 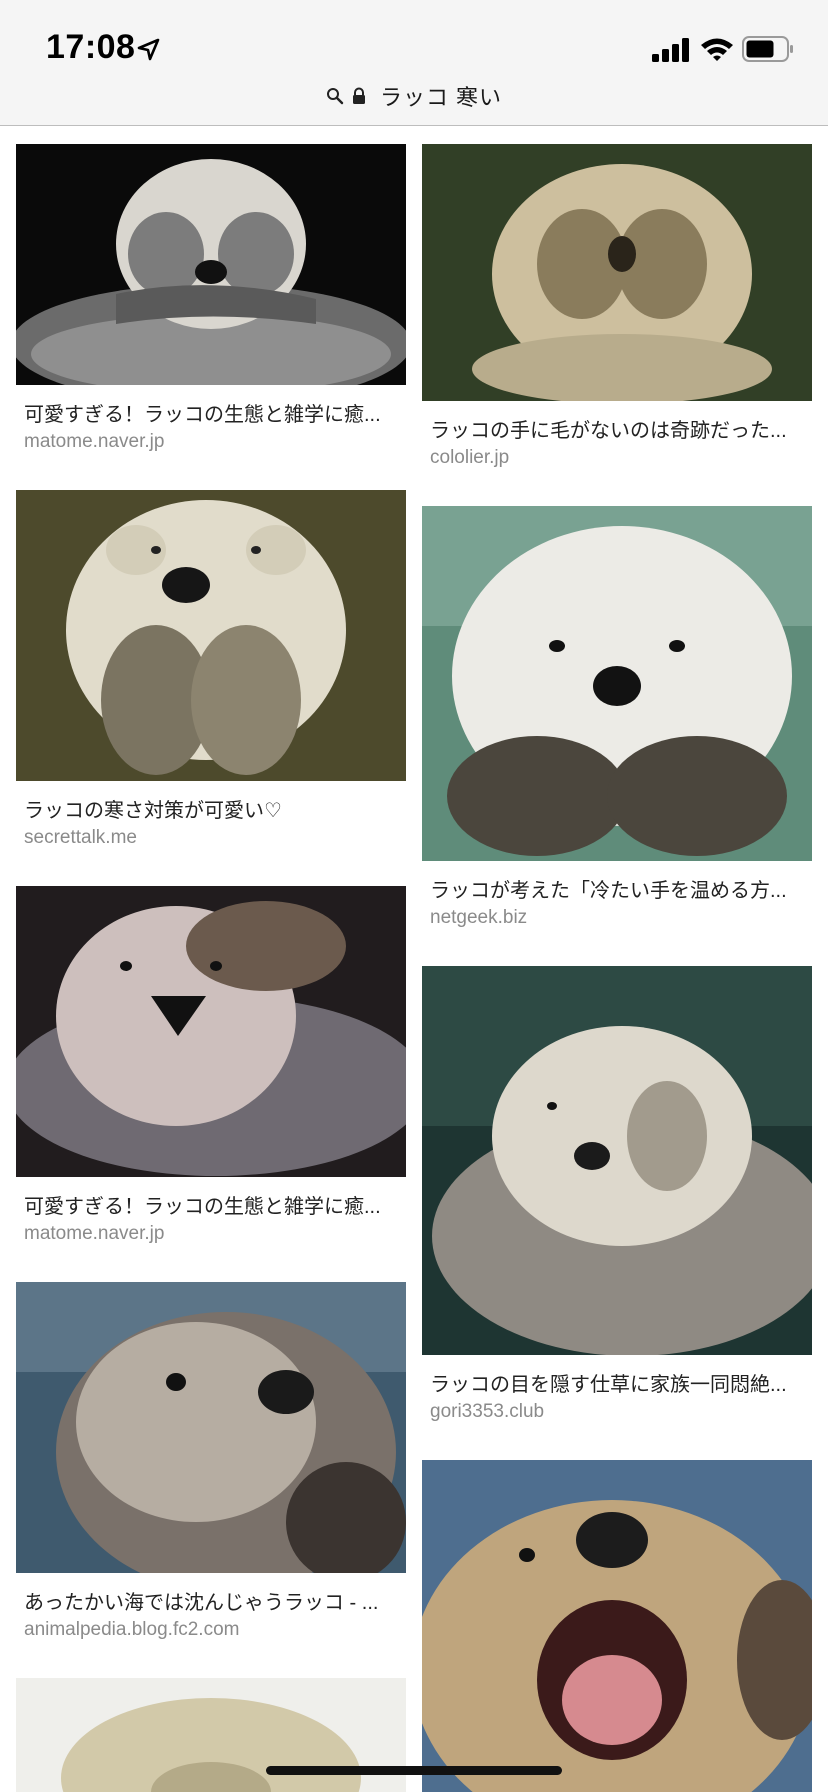 What do you see at coordinates (358, 95) in the screenshot?
I see `lock-icon` at bounding box center [358, 95].